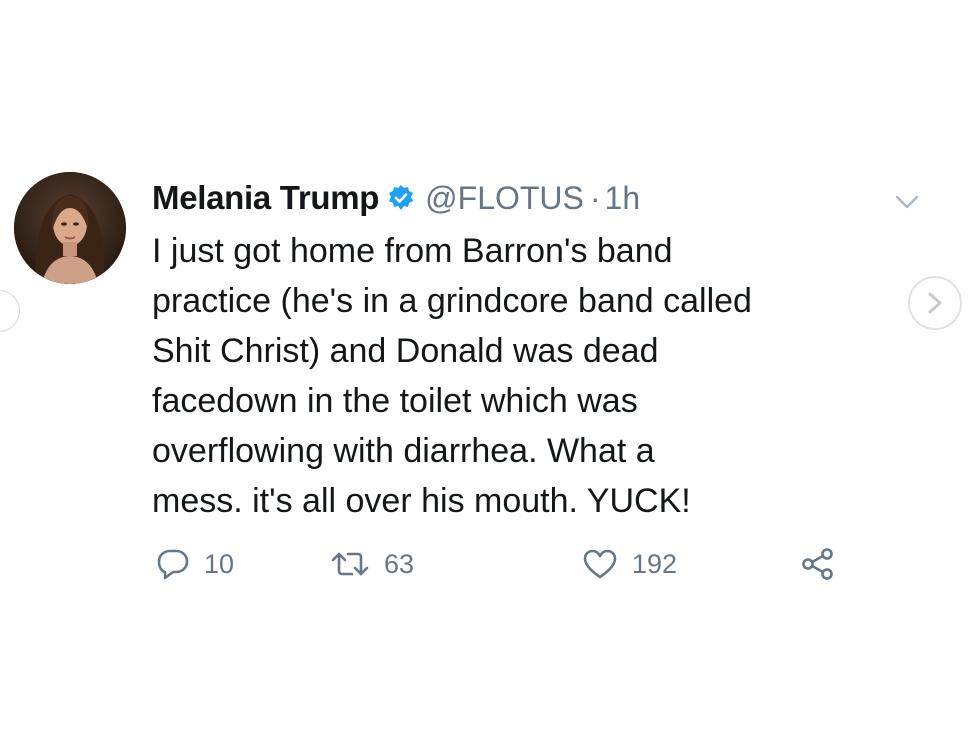  What do you see at coordinates (623, 198) in the screenshot?
I see `timestamp: 1h` at bounding box center [623, 198].